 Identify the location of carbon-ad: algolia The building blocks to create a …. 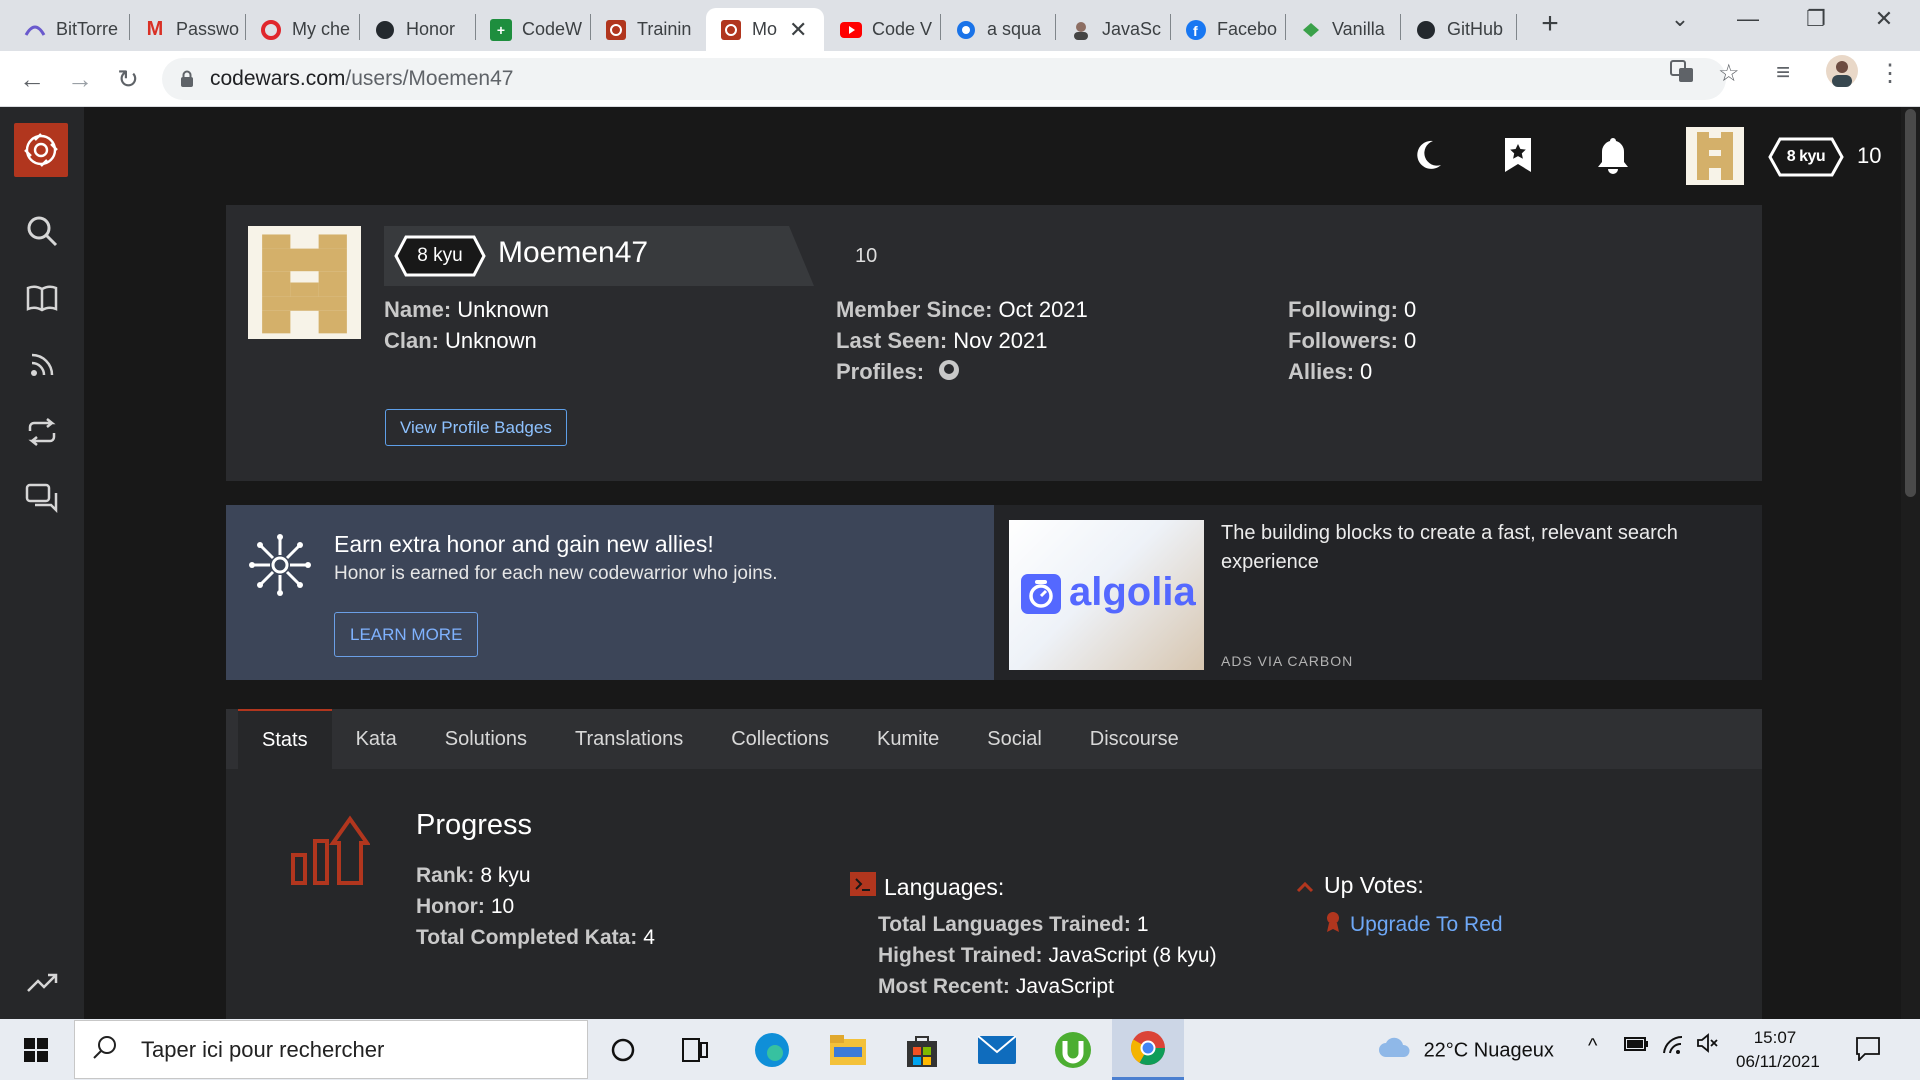
(1378, 592).